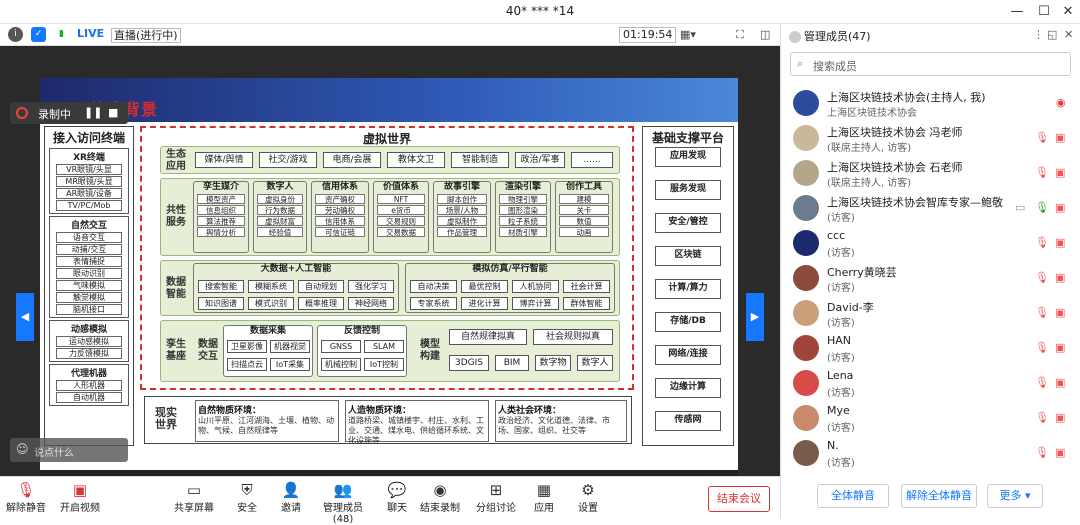 The height and width of the screenshot is (525, 1080). What do you see at coordinates (523, 232) in the screenshot?
I see `block-item: 材质引擎` at bounding box center [523, 232].